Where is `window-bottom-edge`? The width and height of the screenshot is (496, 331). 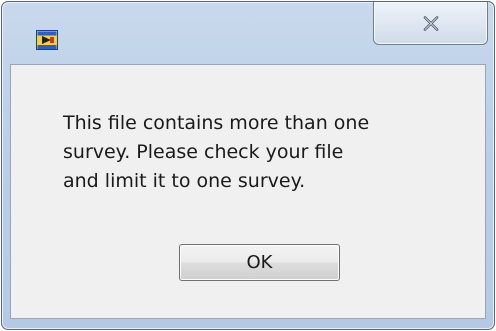 window-bottom-edge is located at coordinates (248, 323).